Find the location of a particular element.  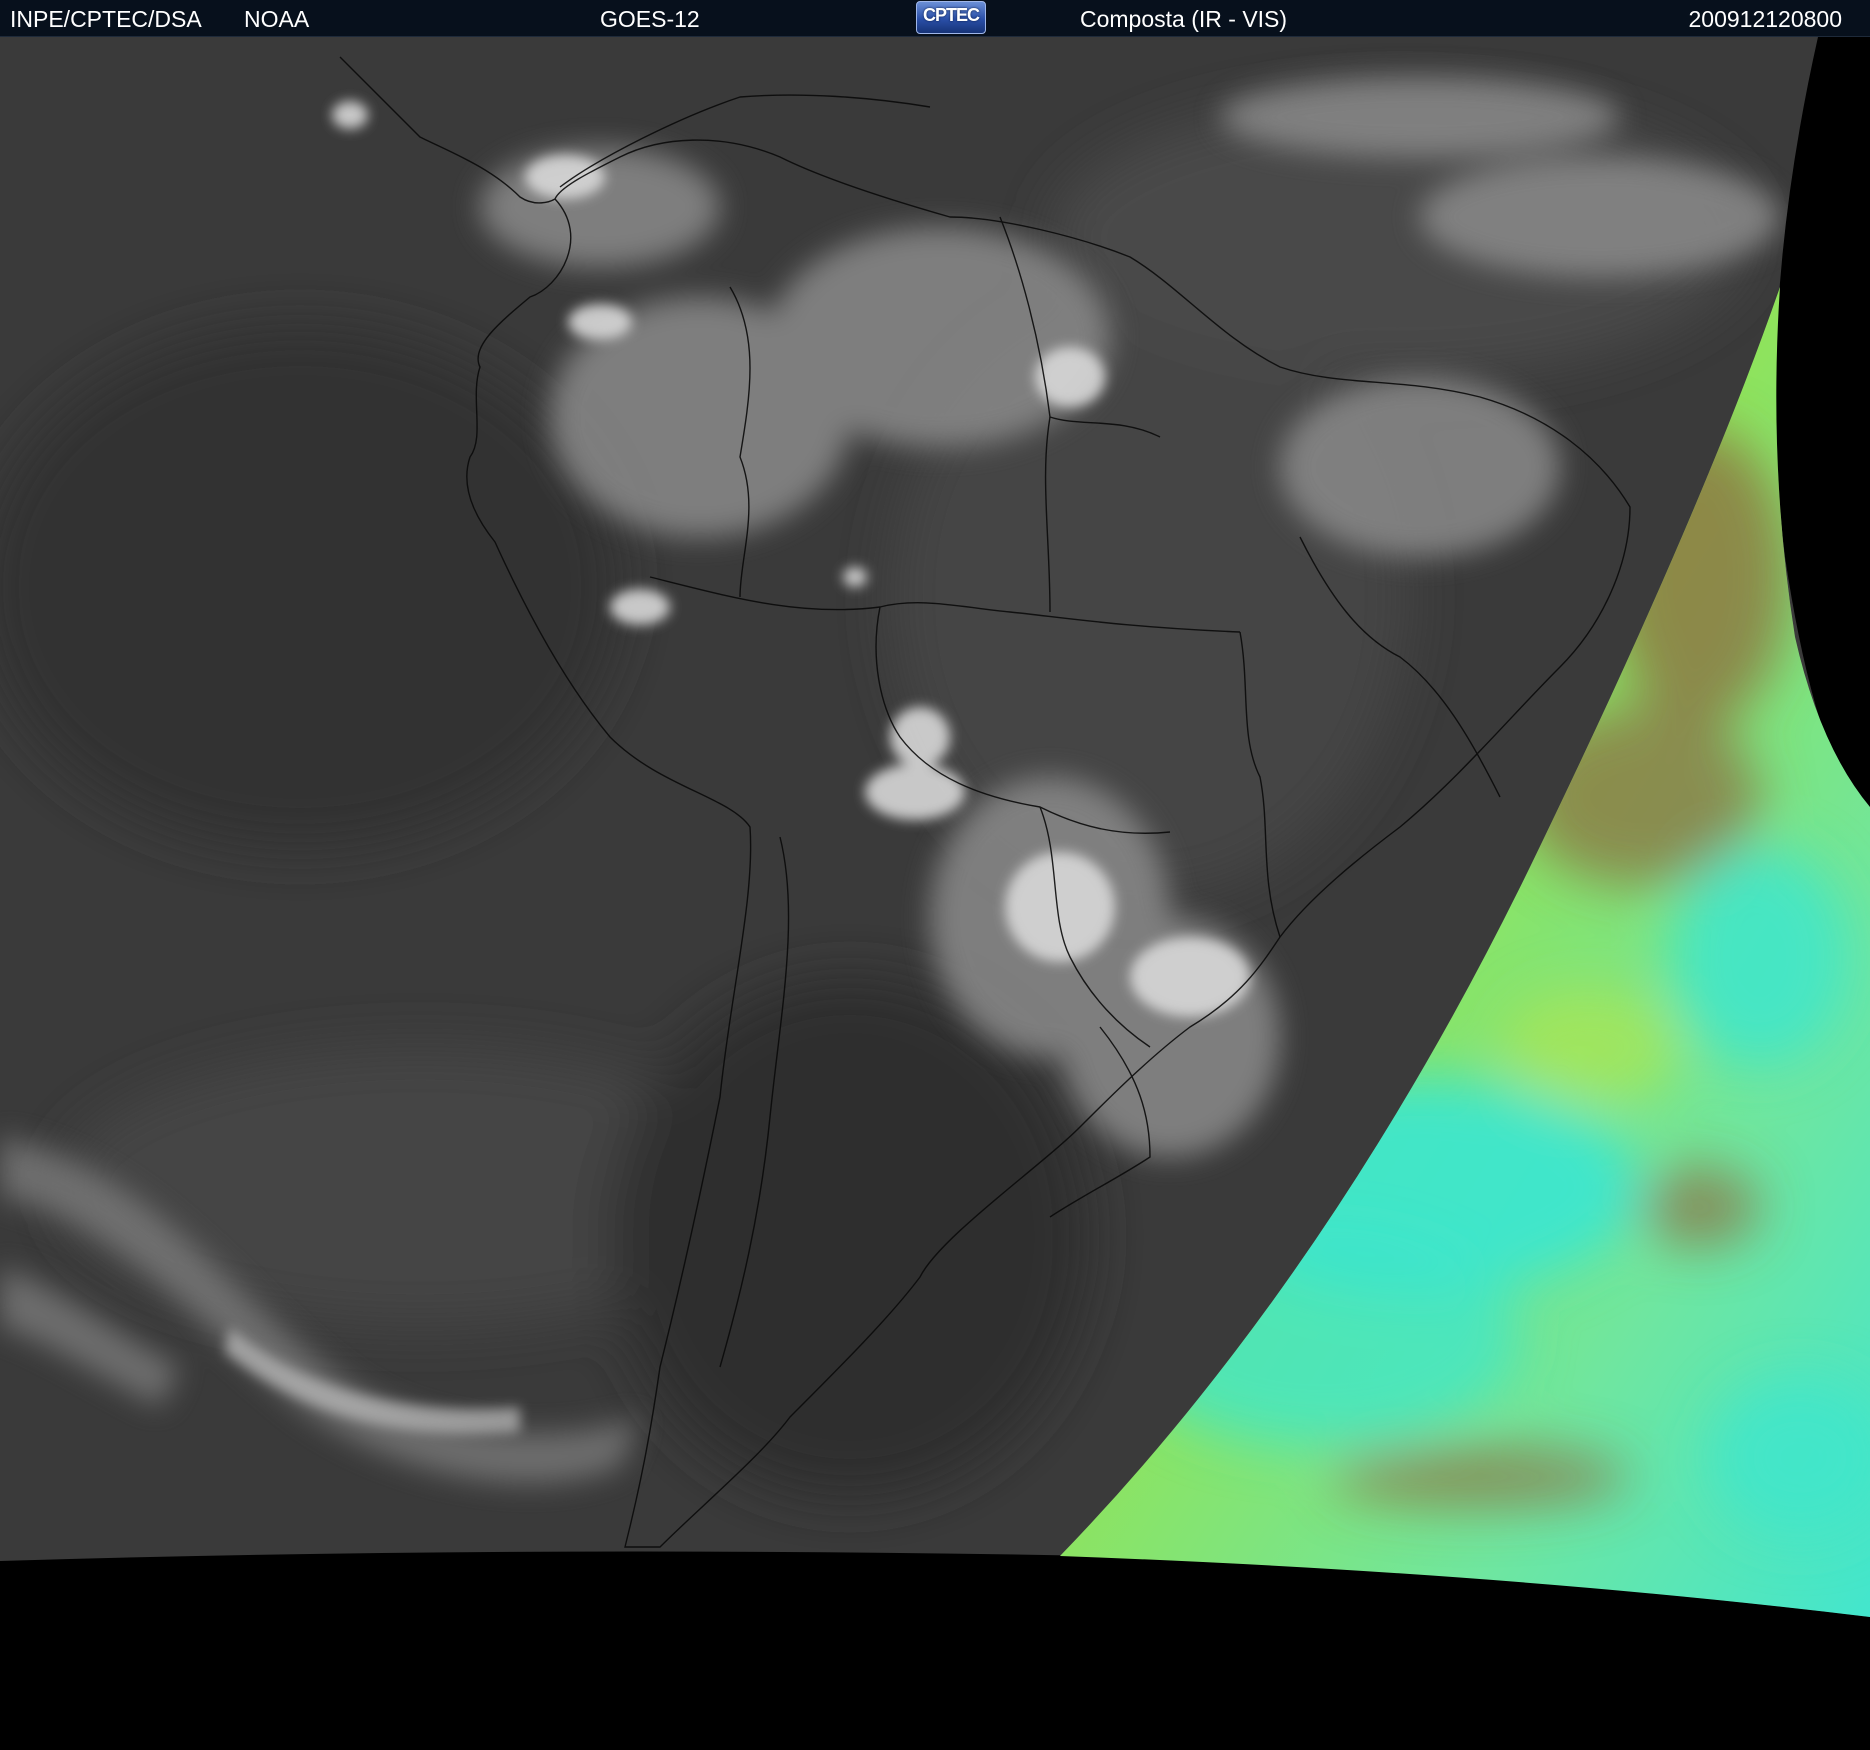

agency-label: NOAA is located at coordinates (277, 19).